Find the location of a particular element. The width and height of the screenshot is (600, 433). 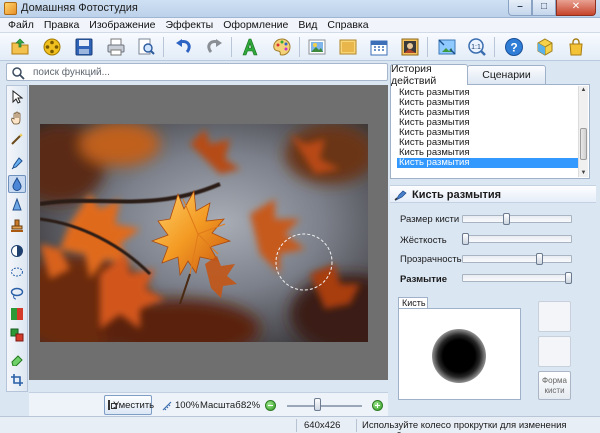

eyedropper-tool-icon is located at coordinates (17, 163).